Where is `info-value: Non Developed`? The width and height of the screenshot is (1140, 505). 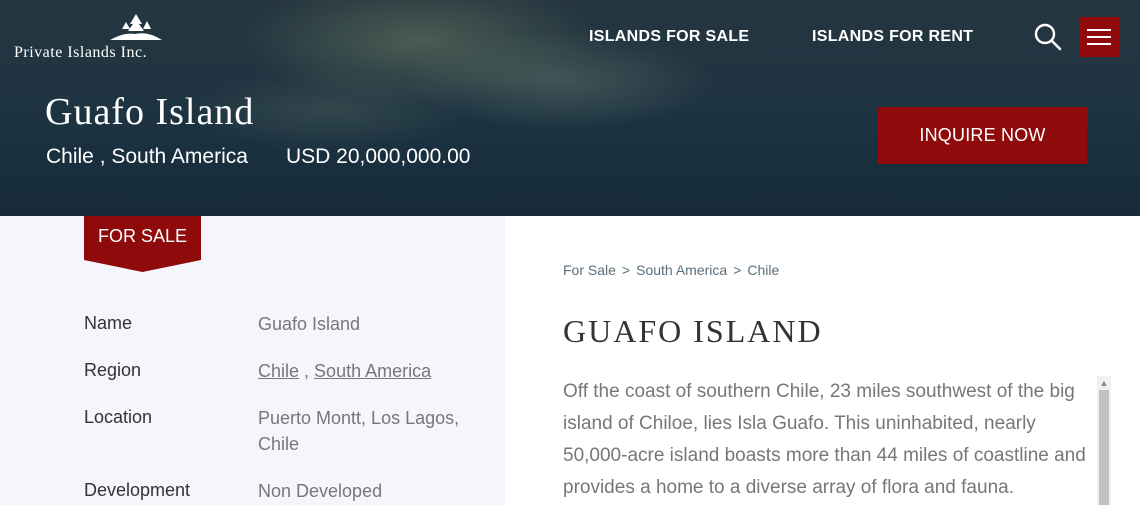 info-value: Non Developed is located at coordinates (320, 491).